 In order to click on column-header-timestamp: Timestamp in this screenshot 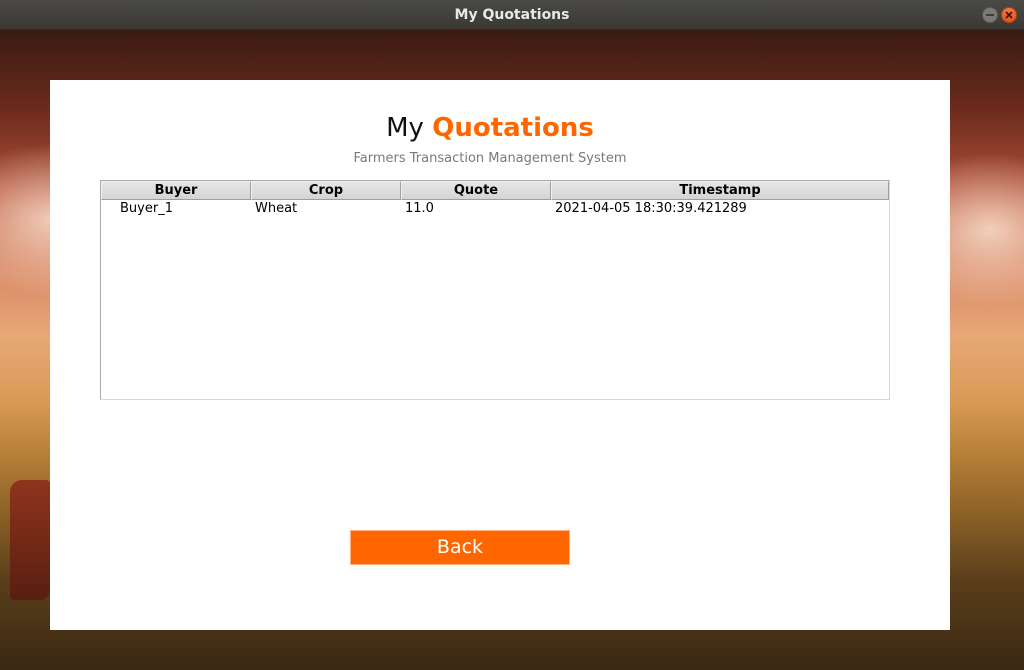, I will do `click(720, 190)`.